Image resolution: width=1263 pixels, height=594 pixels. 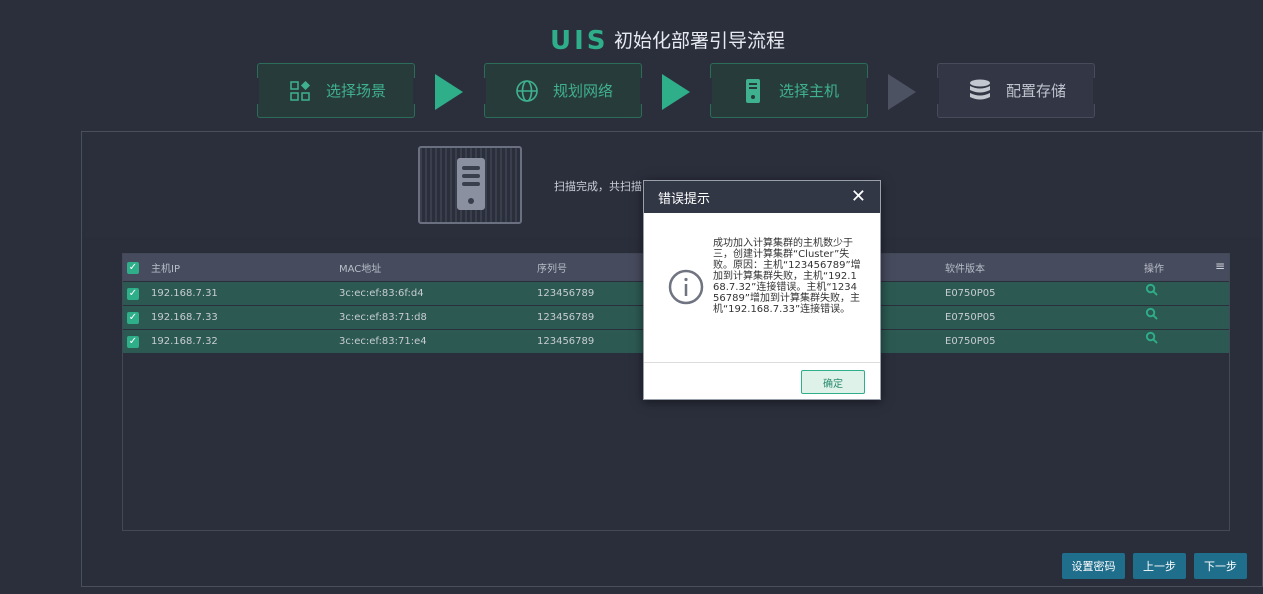 I want to click on dialog-footer: 确定, so click(x=762, y=380).